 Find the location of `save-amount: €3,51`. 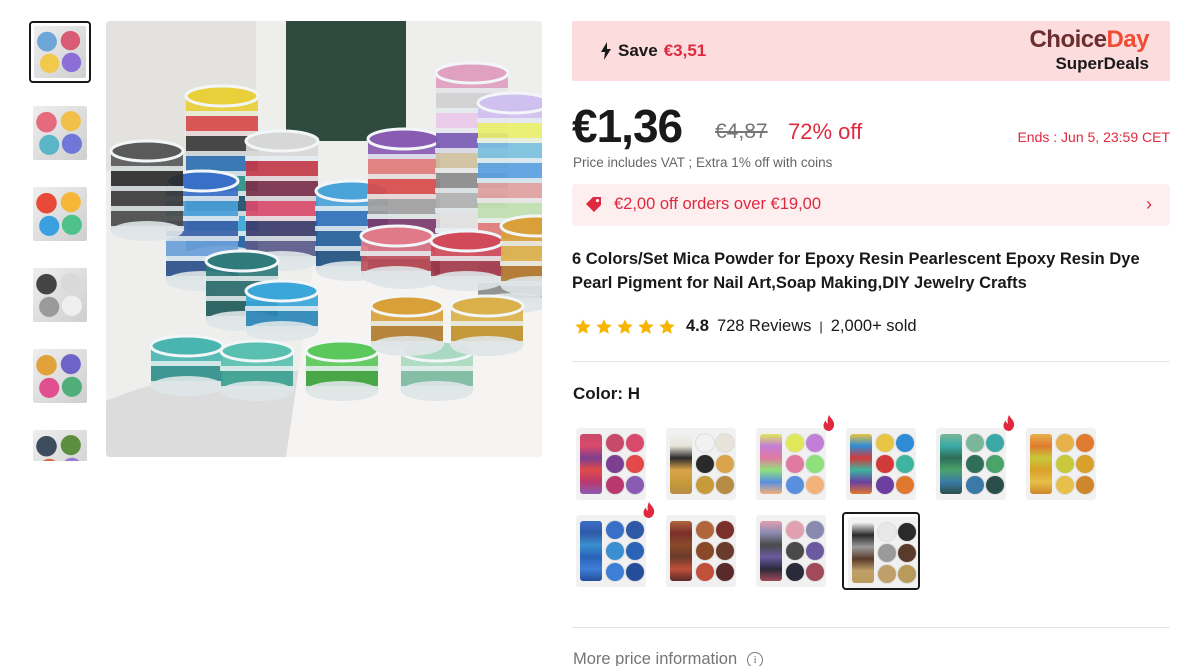

save-amount: €3,51 is located at coordinates (685, 50).